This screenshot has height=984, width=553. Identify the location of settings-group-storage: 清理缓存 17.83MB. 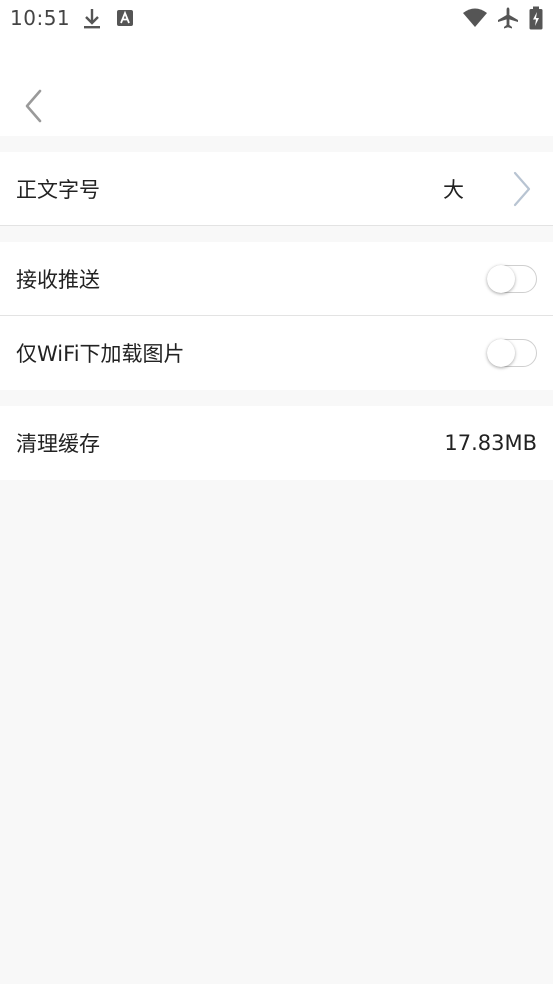
(276, 443).